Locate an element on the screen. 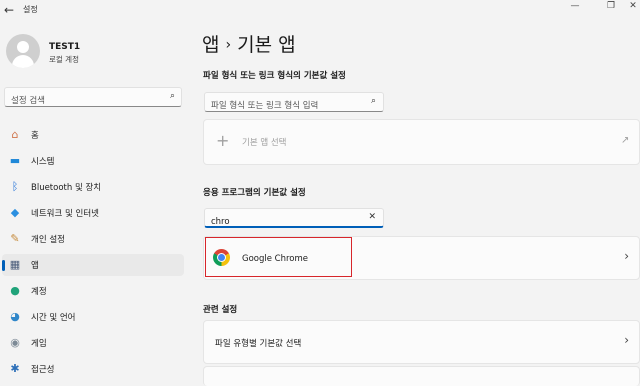 The height and width of the screenshot is (386, 640). sidebar-item-1: ▬ 시스템 is located at coordinates (93, 161).